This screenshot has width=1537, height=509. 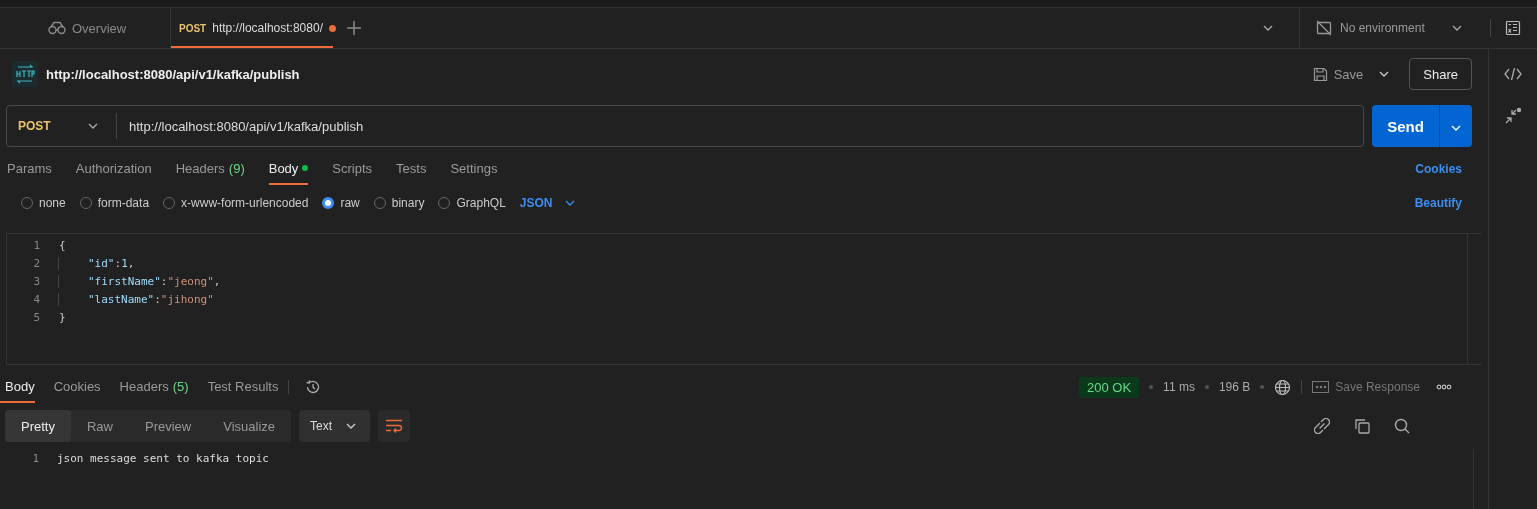 What do you see at coordinates (472, 203) in the screenshot?
I see `body-type-radio: GraphQL` at bounding box center [472, 203].